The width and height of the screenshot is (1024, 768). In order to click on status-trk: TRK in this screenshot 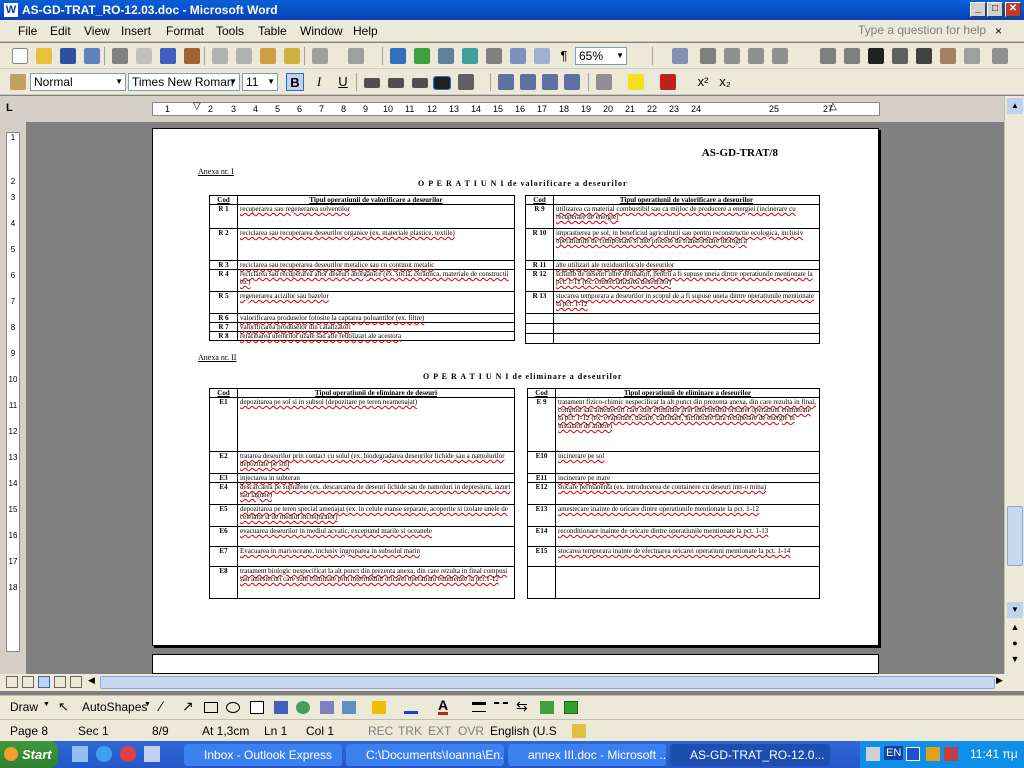, I will do `click(410, 731)`.